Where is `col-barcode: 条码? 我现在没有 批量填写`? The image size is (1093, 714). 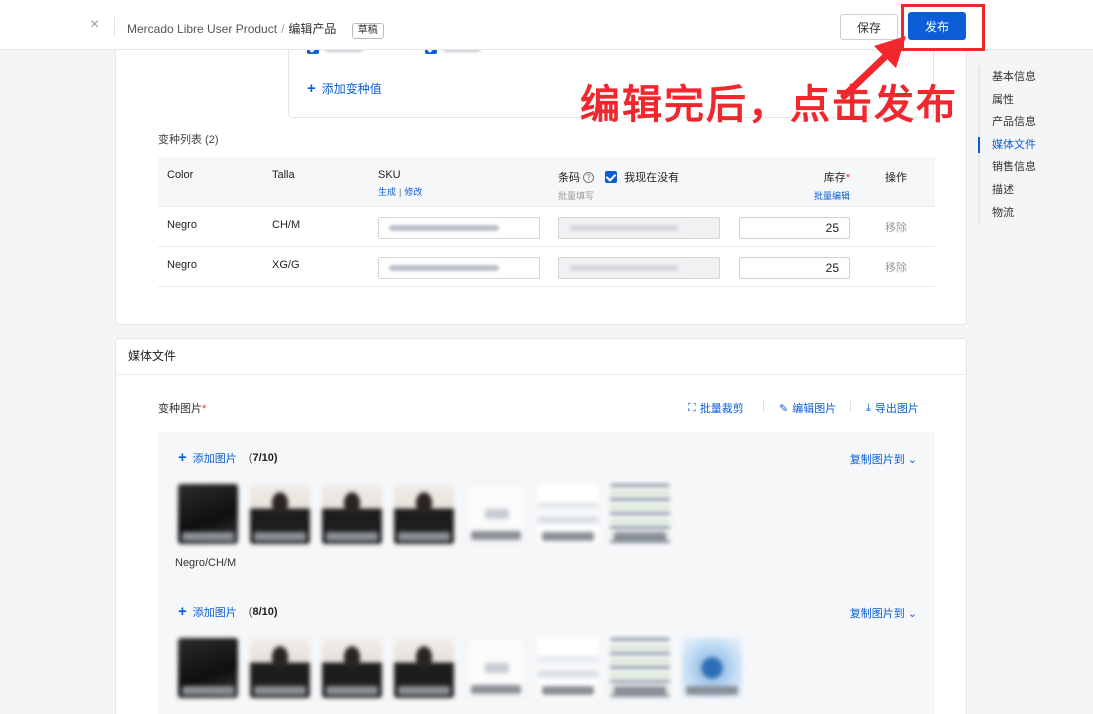 col-barcode: 条码? 我现在没有 批量填写 is located at coordinates (618, 185).